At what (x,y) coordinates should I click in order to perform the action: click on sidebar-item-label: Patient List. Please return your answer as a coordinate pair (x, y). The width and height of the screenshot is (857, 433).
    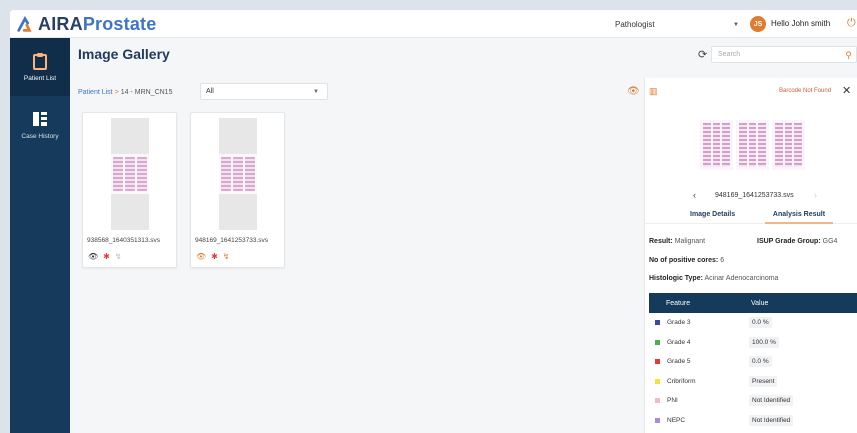
    Looking at the image, I should click on (40, 78).